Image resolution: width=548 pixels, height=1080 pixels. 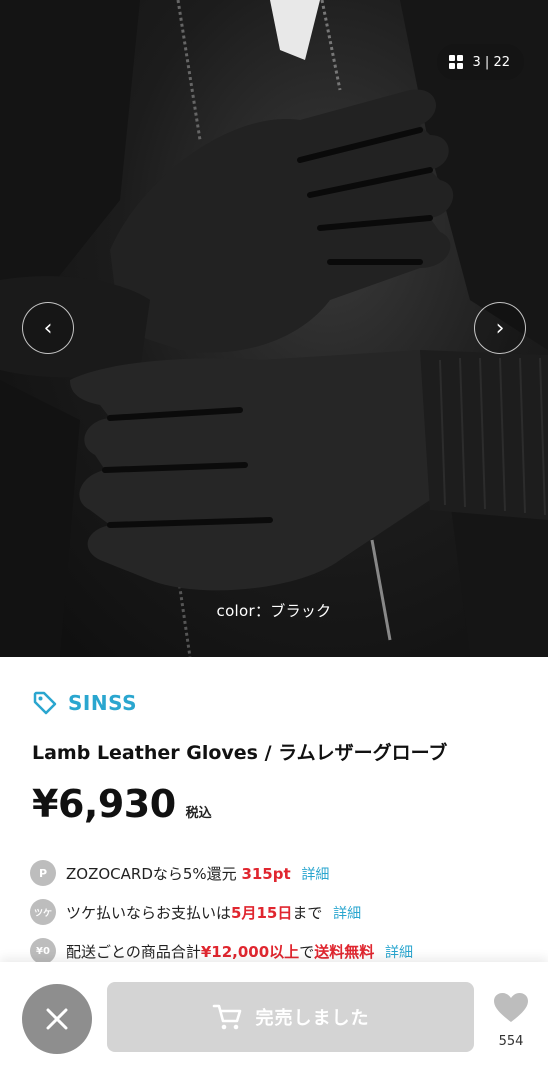 I want to click on benefit-text: ツケ払いならお支払いは, so click(x=149, y=912).